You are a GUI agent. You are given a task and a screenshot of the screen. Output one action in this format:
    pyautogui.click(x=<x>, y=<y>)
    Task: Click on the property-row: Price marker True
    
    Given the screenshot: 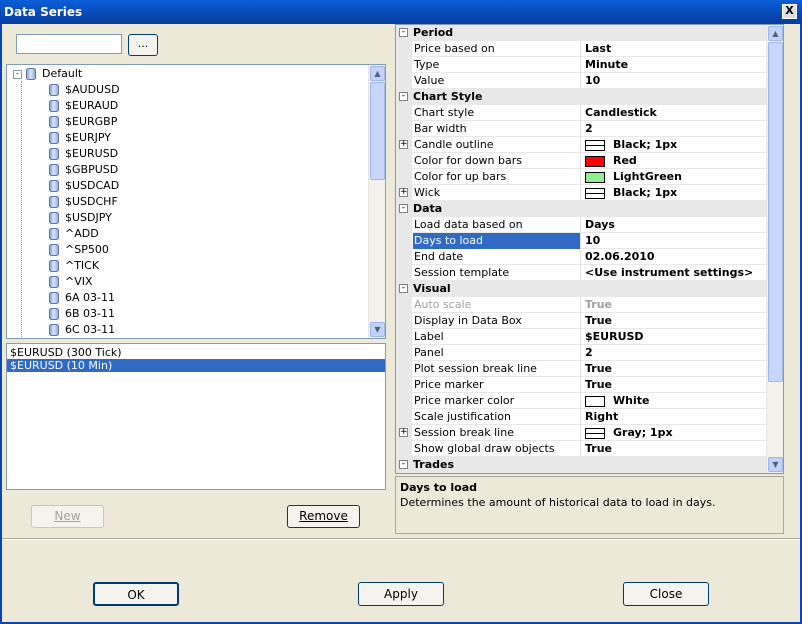 What is the action you would take?
    pyautogui.click(x=581, y=385)
    